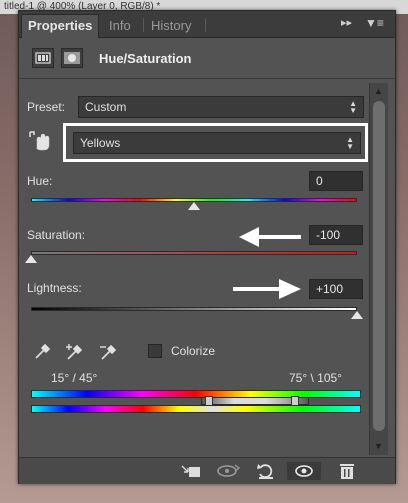 Image resolution: width=408 pixels, height=503 pixels. Describe the element at coordinates (76, 354) in the screenshot. I see `eyedropper-plus-icon` at that location.